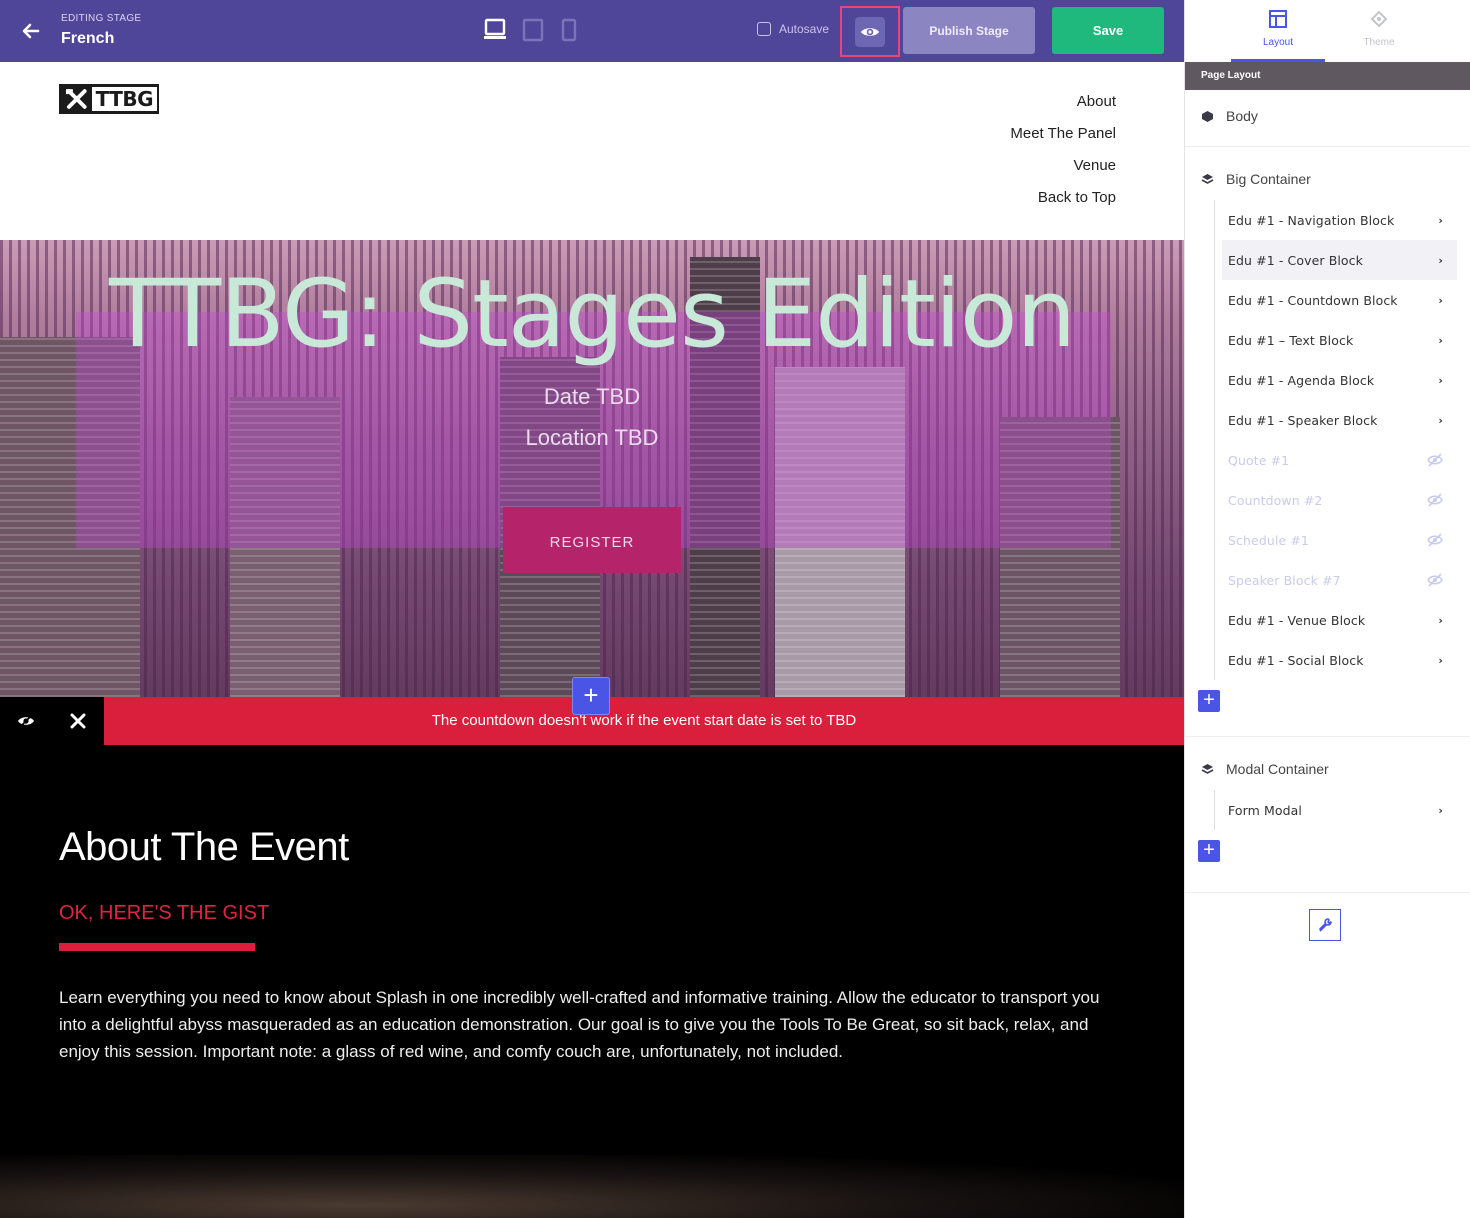 The width and height of the screenshot is (1470, 1218). I want to click on cover-date: Date TBD, so click(592, 396).